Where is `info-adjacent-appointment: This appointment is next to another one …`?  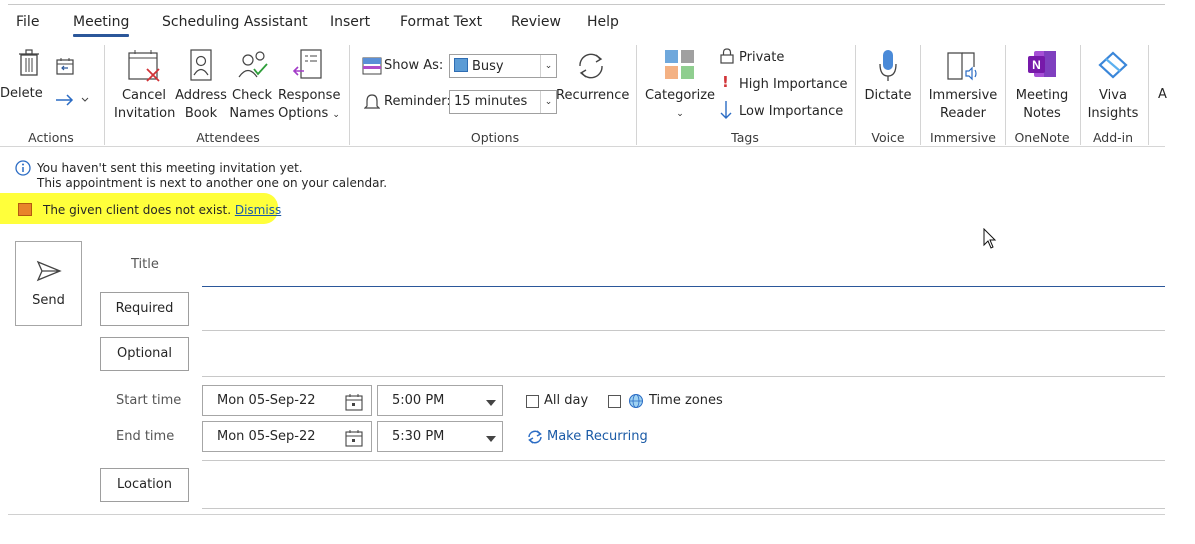
info-adjacent-appointment: This appointment is next to another one … is located at coordinates (212, 183).